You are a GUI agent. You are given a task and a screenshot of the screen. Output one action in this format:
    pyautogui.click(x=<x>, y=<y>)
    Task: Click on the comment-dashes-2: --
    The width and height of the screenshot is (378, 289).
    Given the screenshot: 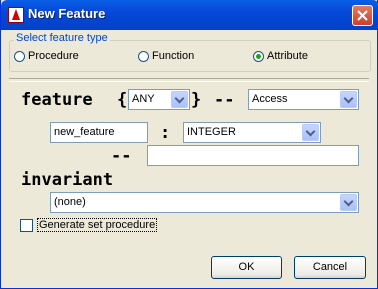 What is the action you would take?
    pyautogui.click(x=121, y=156)
    